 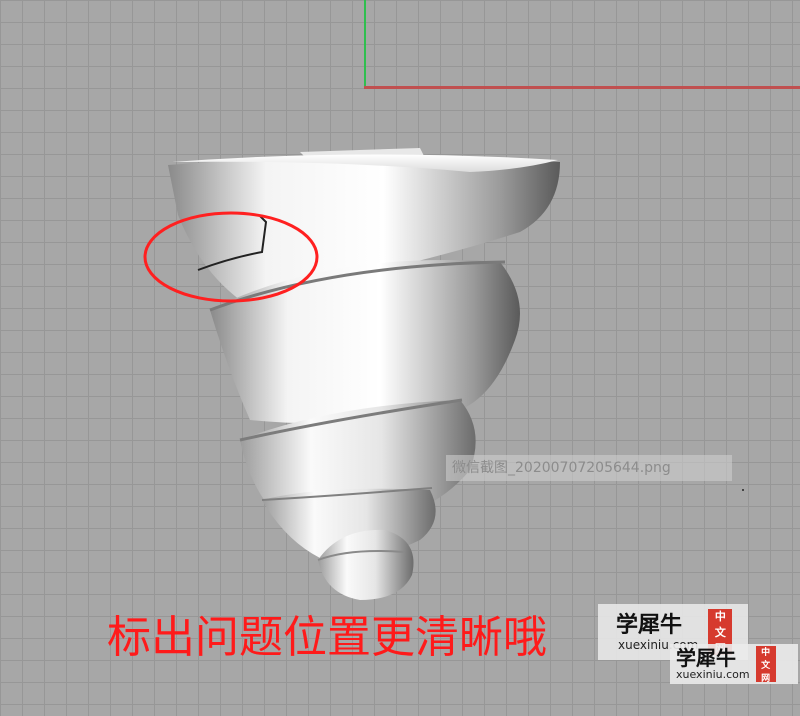 I want to click on watermark-url: xuexiniu.com, so click(x=713, y=674).